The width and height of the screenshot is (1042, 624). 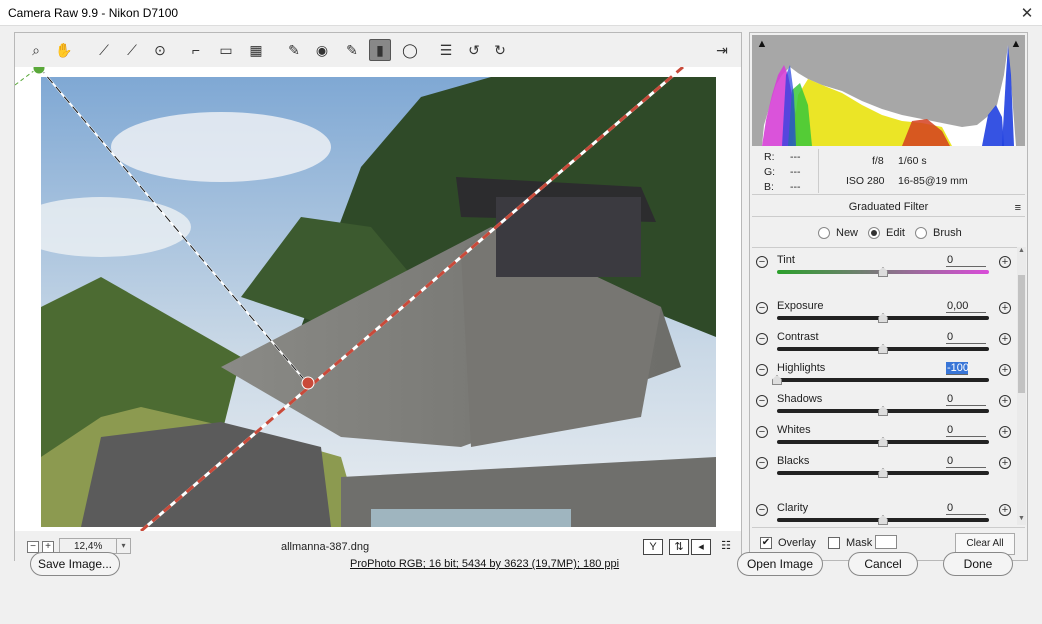 What do you see at coordinates (766, 543) in the screenshot?
I see `overlay-checkbox: ✔` at bounding box center [766, 543].